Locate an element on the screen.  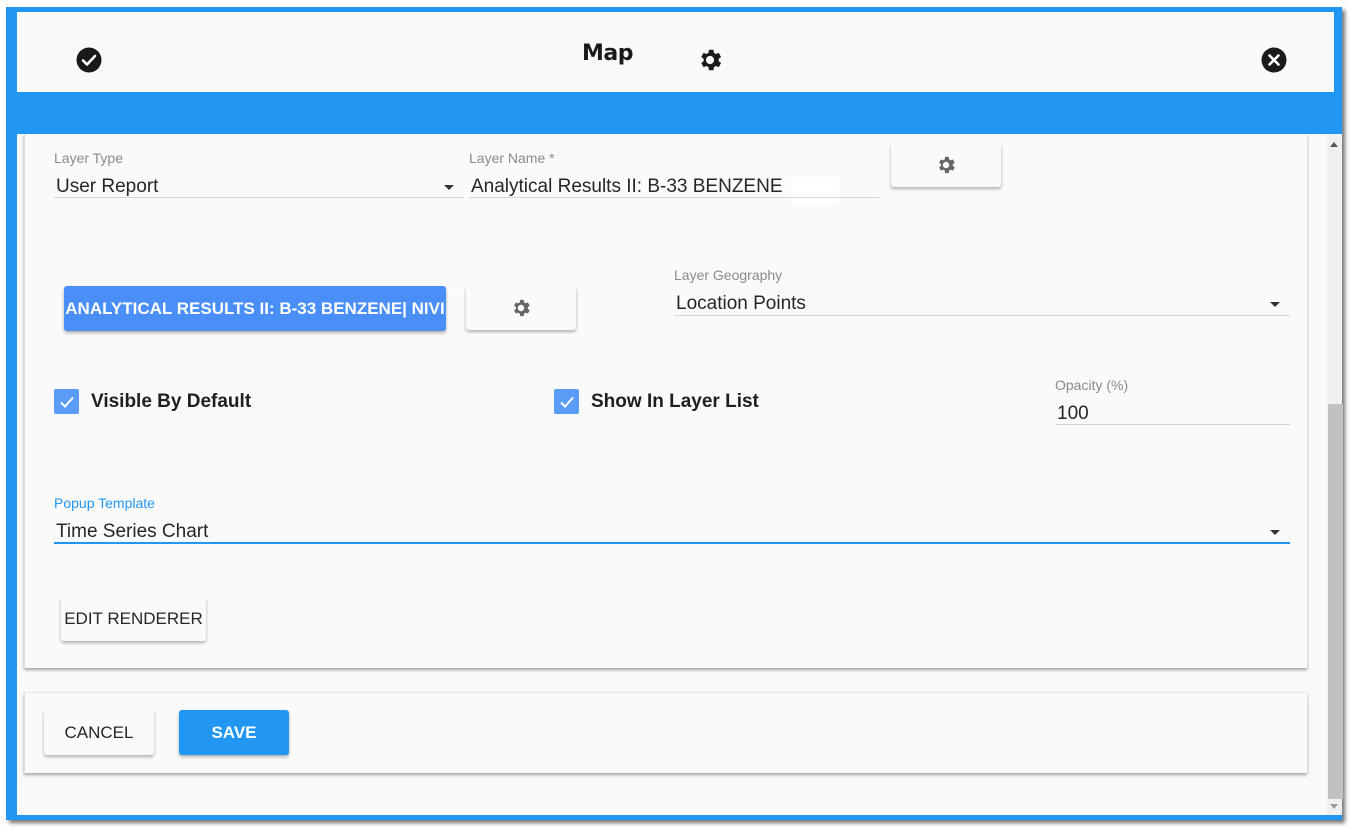
dialog-title: Map is located at coordinates (608, 53).